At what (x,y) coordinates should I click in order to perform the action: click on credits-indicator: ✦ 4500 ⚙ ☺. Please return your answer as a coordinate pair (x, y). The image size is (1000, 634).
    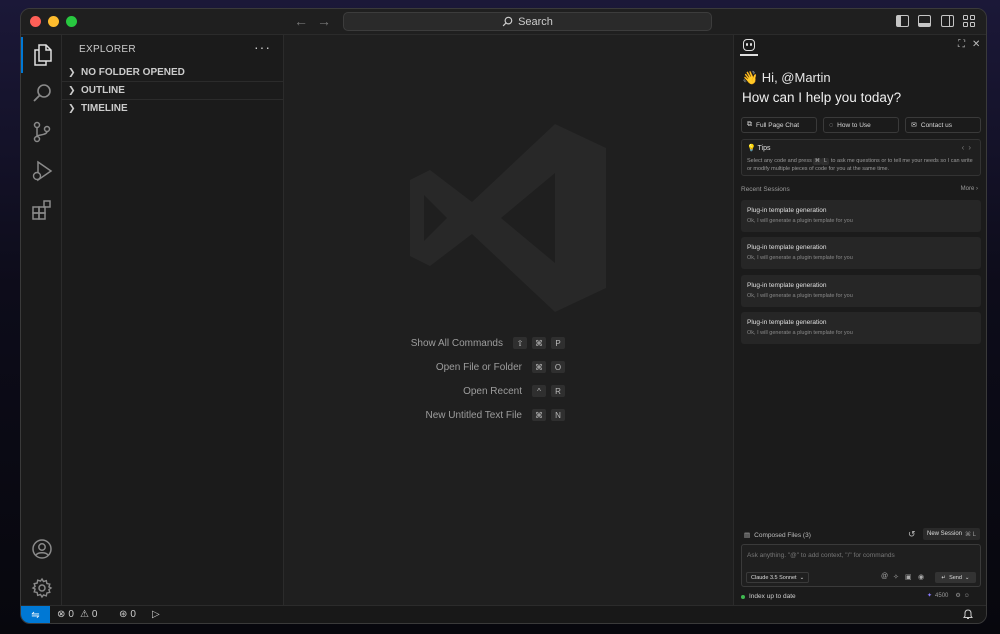
    Looking at the image, I should click on (948, 596).